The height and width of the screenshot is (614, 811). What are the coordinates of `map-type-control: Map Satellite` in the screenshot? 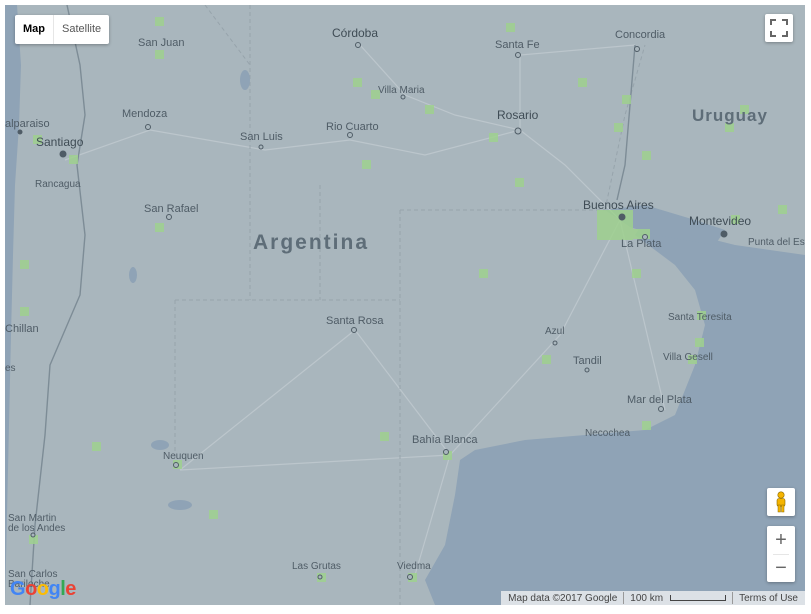 It's located at (62, 29).